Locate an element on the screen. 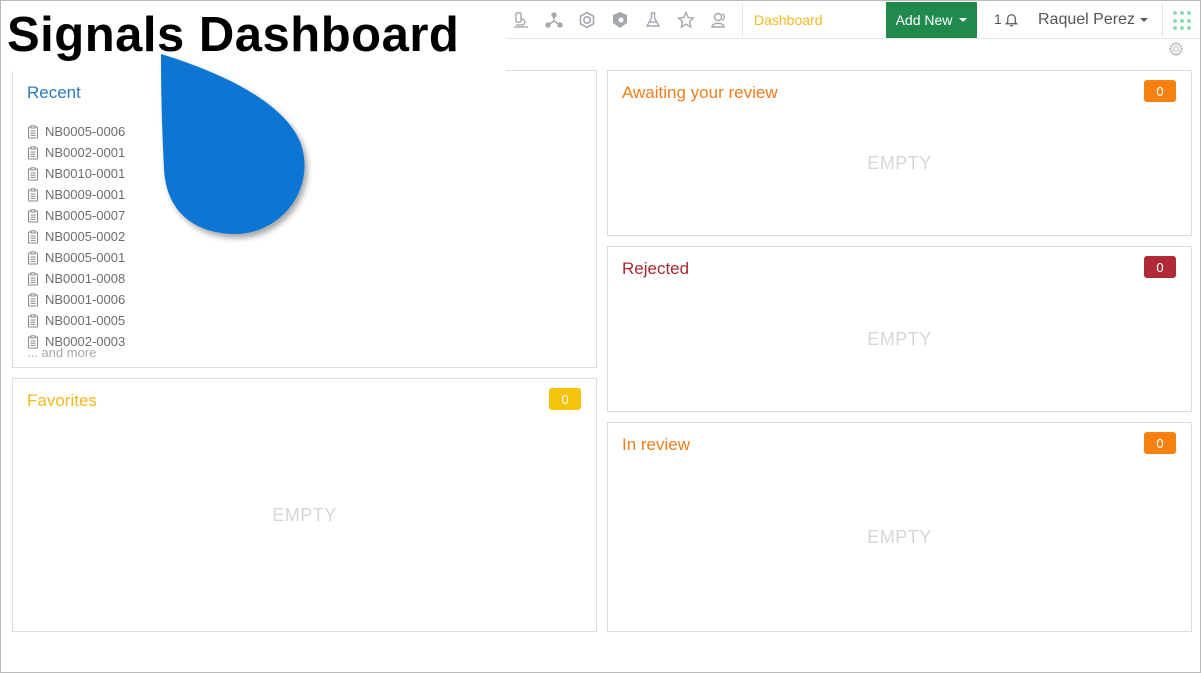  recent-list-item: NB0001-0006 is located at coordinates (76, 299).